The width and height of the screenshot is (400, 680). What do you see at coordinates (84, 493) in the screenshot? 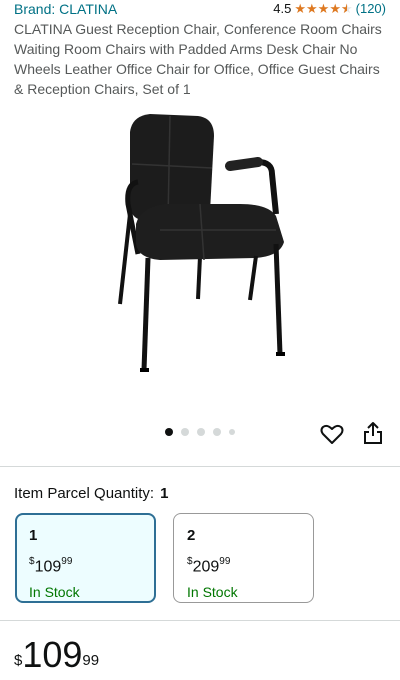
I see `quantity-label: Item Parcel Quantity:` at bounding box center [84, 493].